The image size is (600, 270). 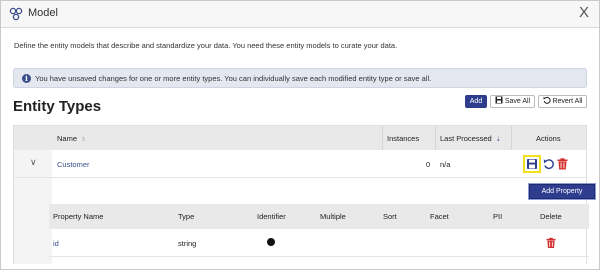 I want to click on header-delete: Delete, so click(x=551, y=216).